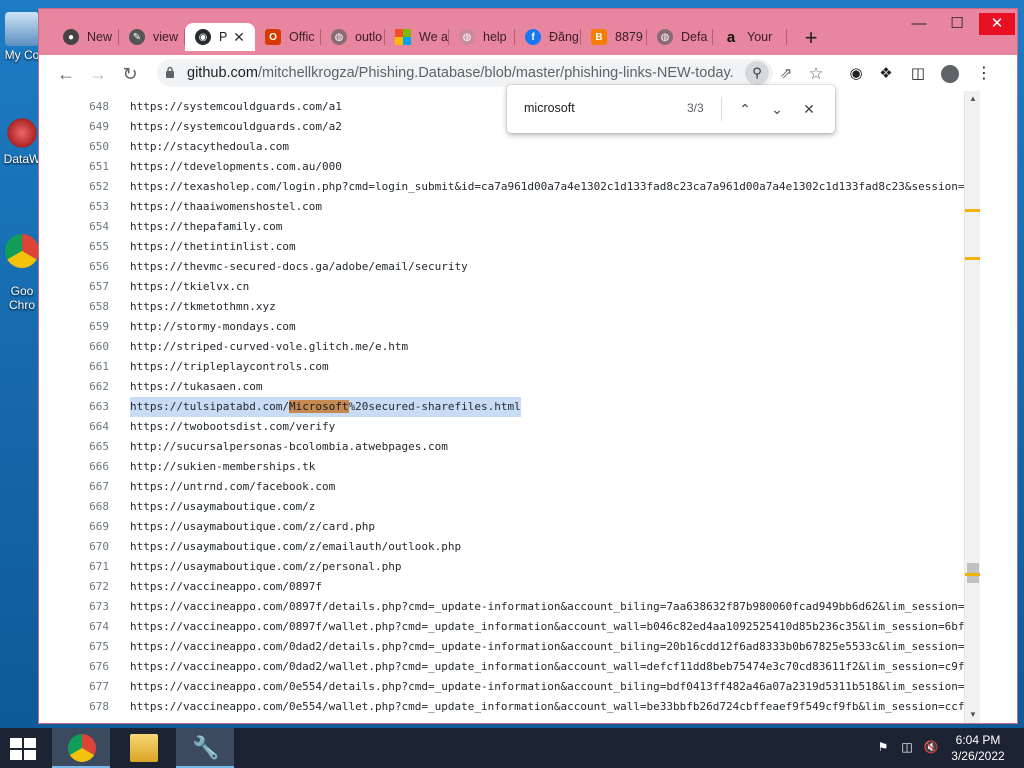 This screenshot has width=1024, height=768. Describe the element at coordinates (89, 327) in the screenshot. I see `line-number: 659` at that location.